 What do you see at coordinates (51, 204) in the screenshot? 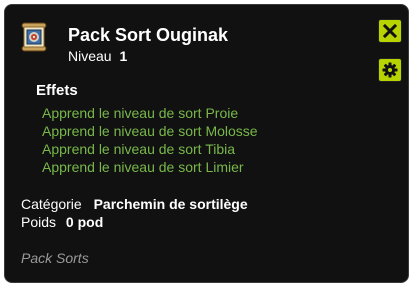
I see `category-label: Catégorie` at bounding box center [51, 204].